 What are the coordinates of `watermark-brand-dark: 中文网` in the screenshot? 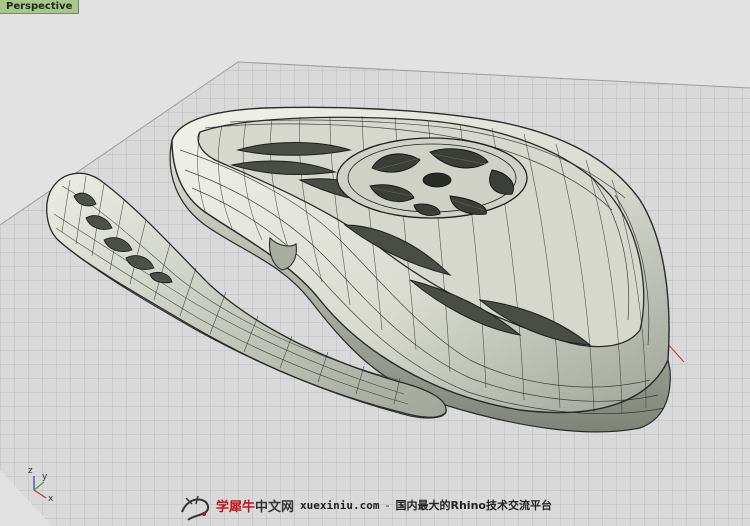 It's located at (275, 507).